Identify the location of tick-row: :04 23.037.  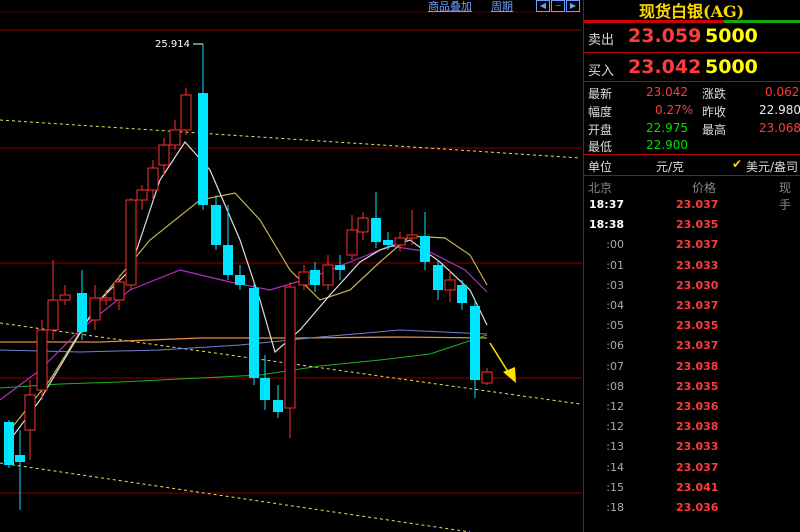
(692, 309).